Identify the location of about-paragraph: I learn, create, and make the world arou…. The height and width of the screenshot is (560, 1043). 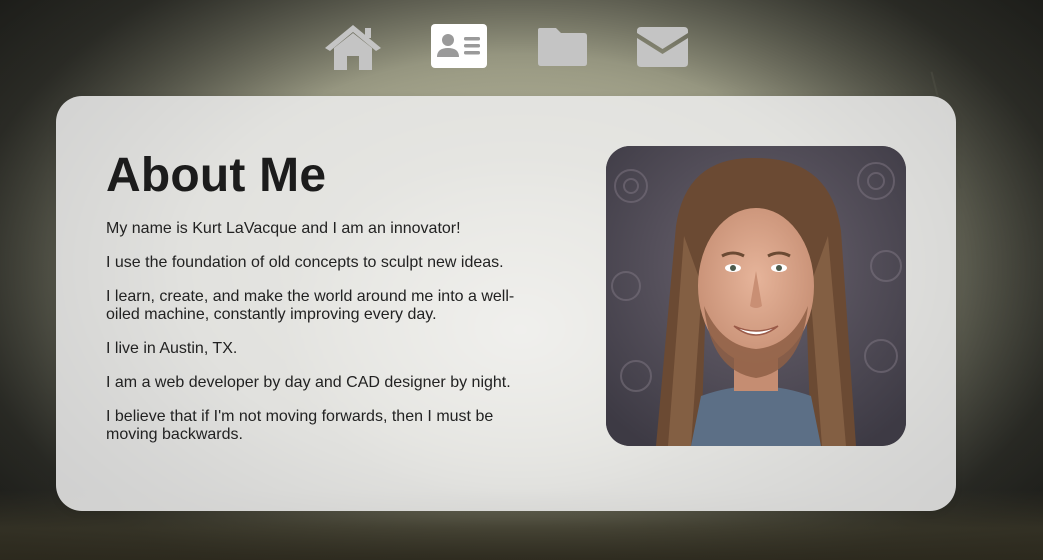
(310, 305).